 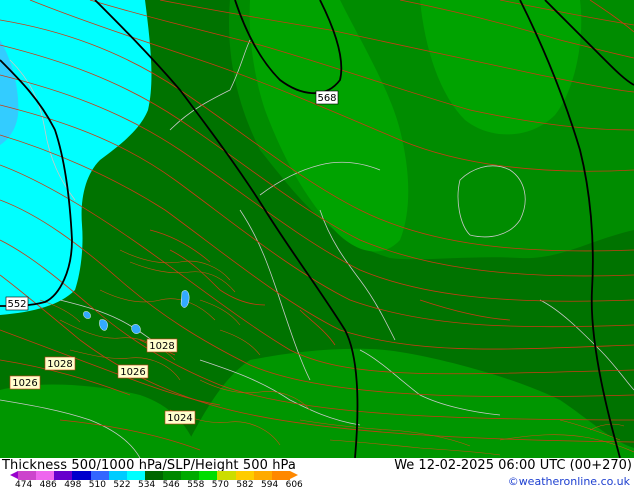 I want to click on slp-label-1024: 1024, so click(x=179, y=418).